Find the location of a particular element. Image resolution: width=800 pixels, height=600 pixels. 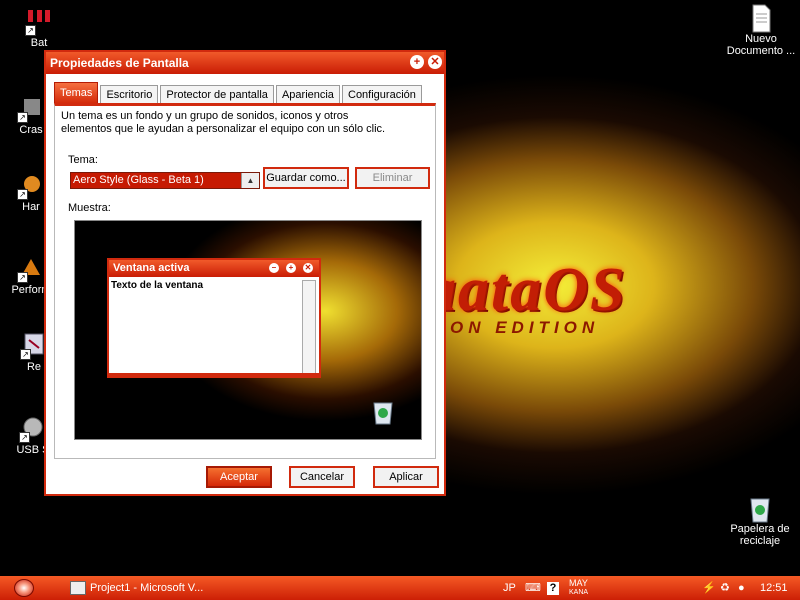

desktop-icon-label: Papelera de reciclaje is located at coordinates (760, 535).